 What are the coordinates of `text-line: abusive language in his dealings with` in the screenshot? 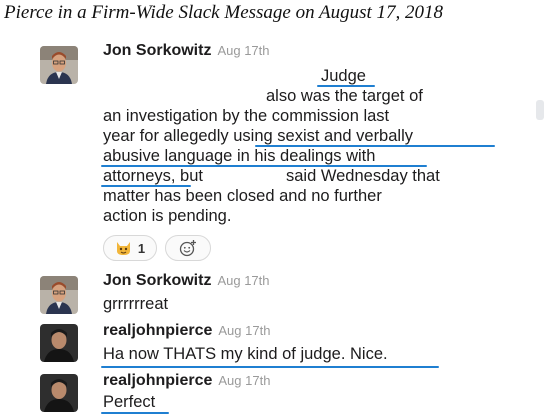 It's located at (239, 156).